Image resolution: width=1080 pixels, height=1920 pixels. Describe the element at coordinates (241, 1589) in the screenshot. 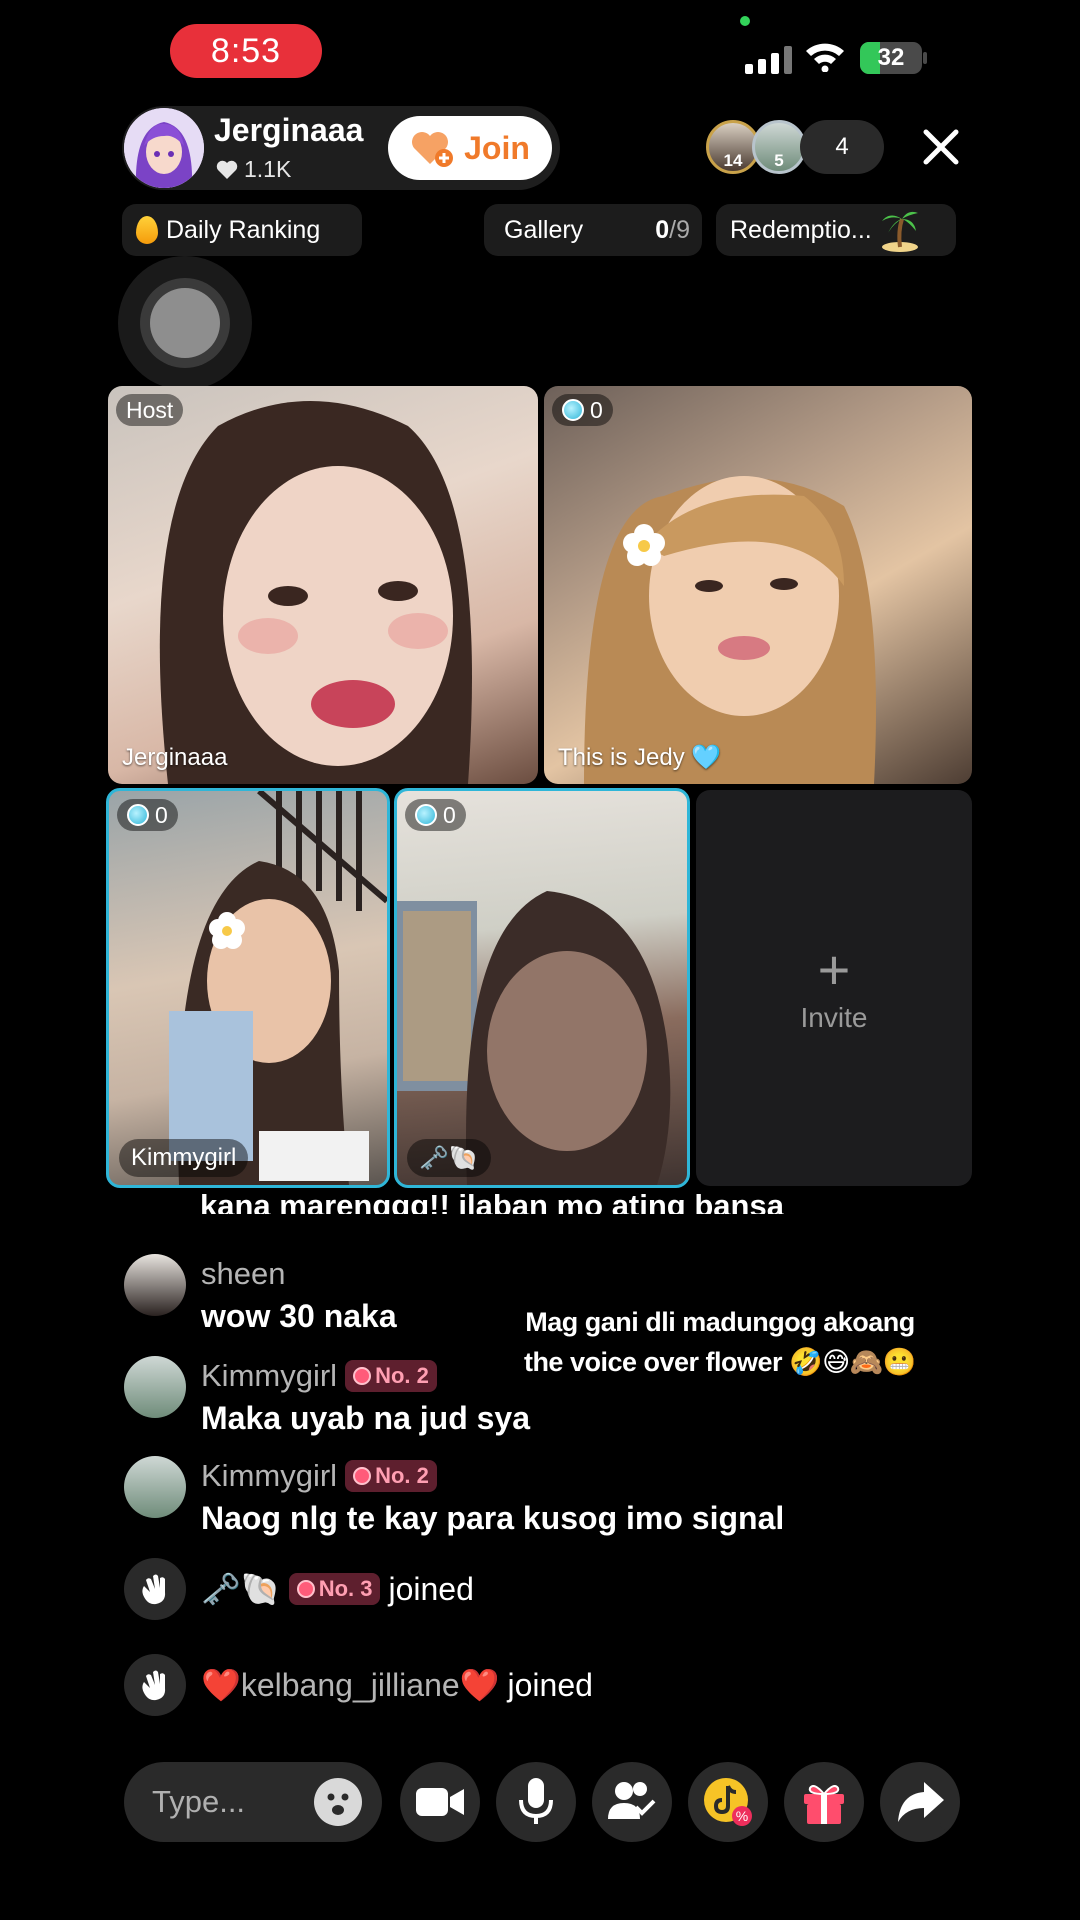

I see `join-username: 🗝️🐚` at that location.